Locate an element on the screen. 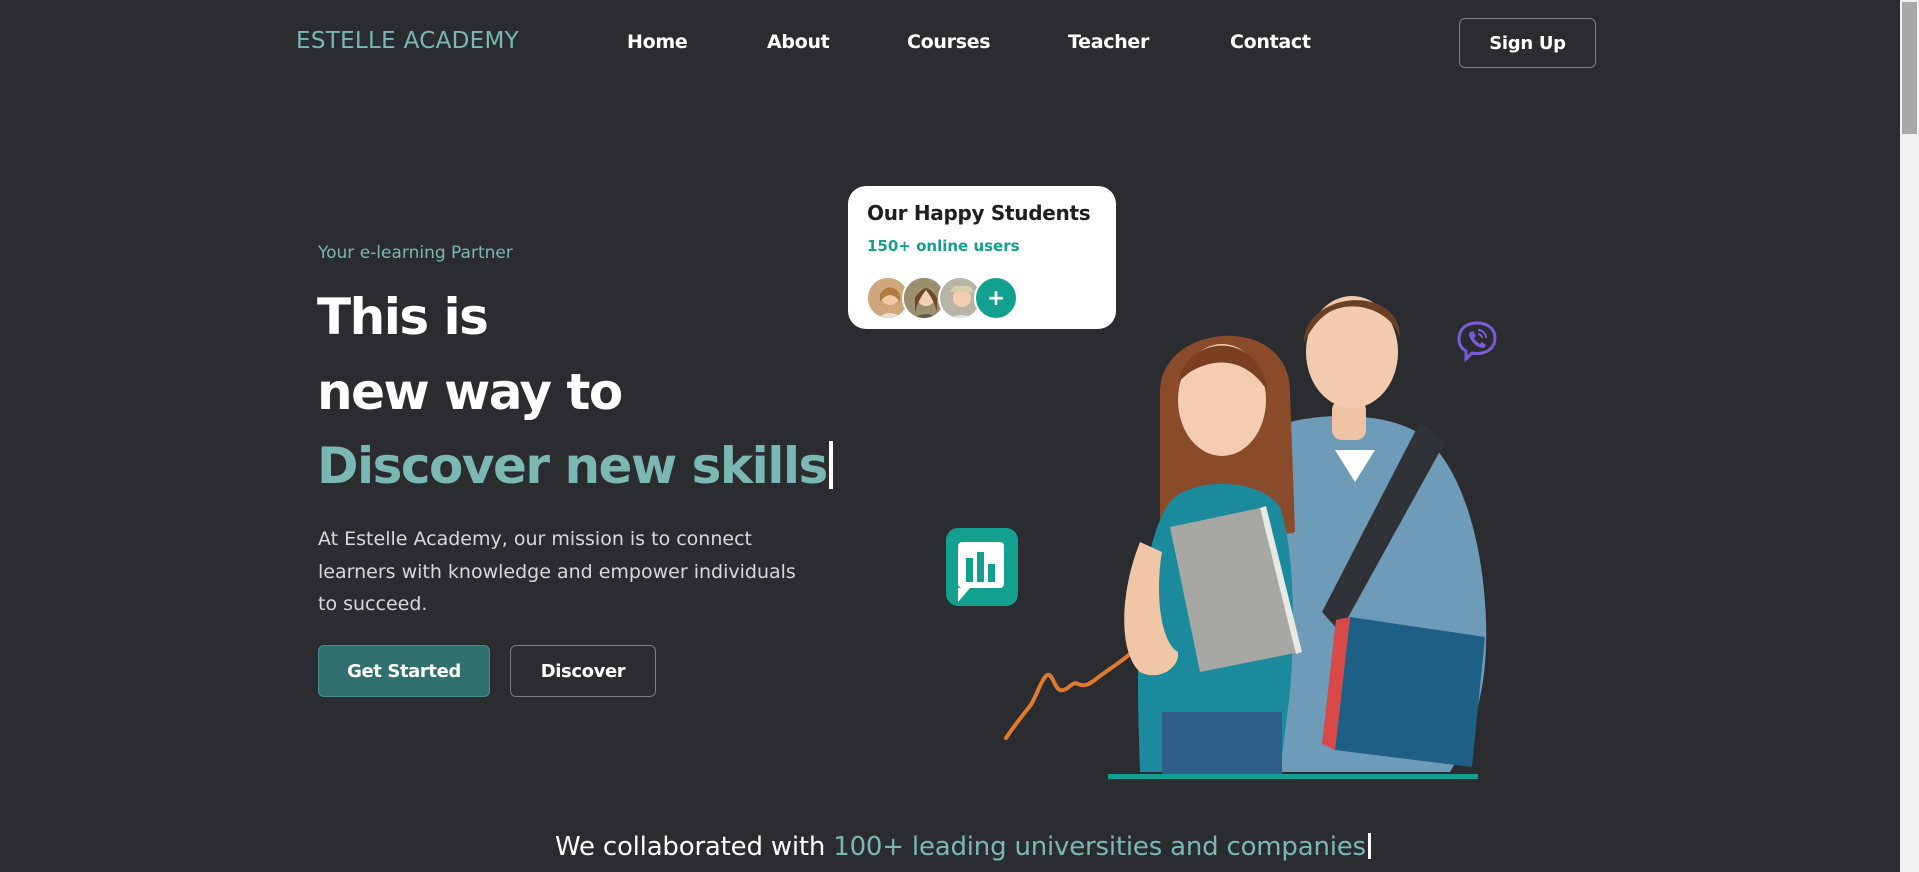 The height and width of the screenshot is (872, 1919). hero-title-highlight: Discover new skills is located at coordinates (572, 466).